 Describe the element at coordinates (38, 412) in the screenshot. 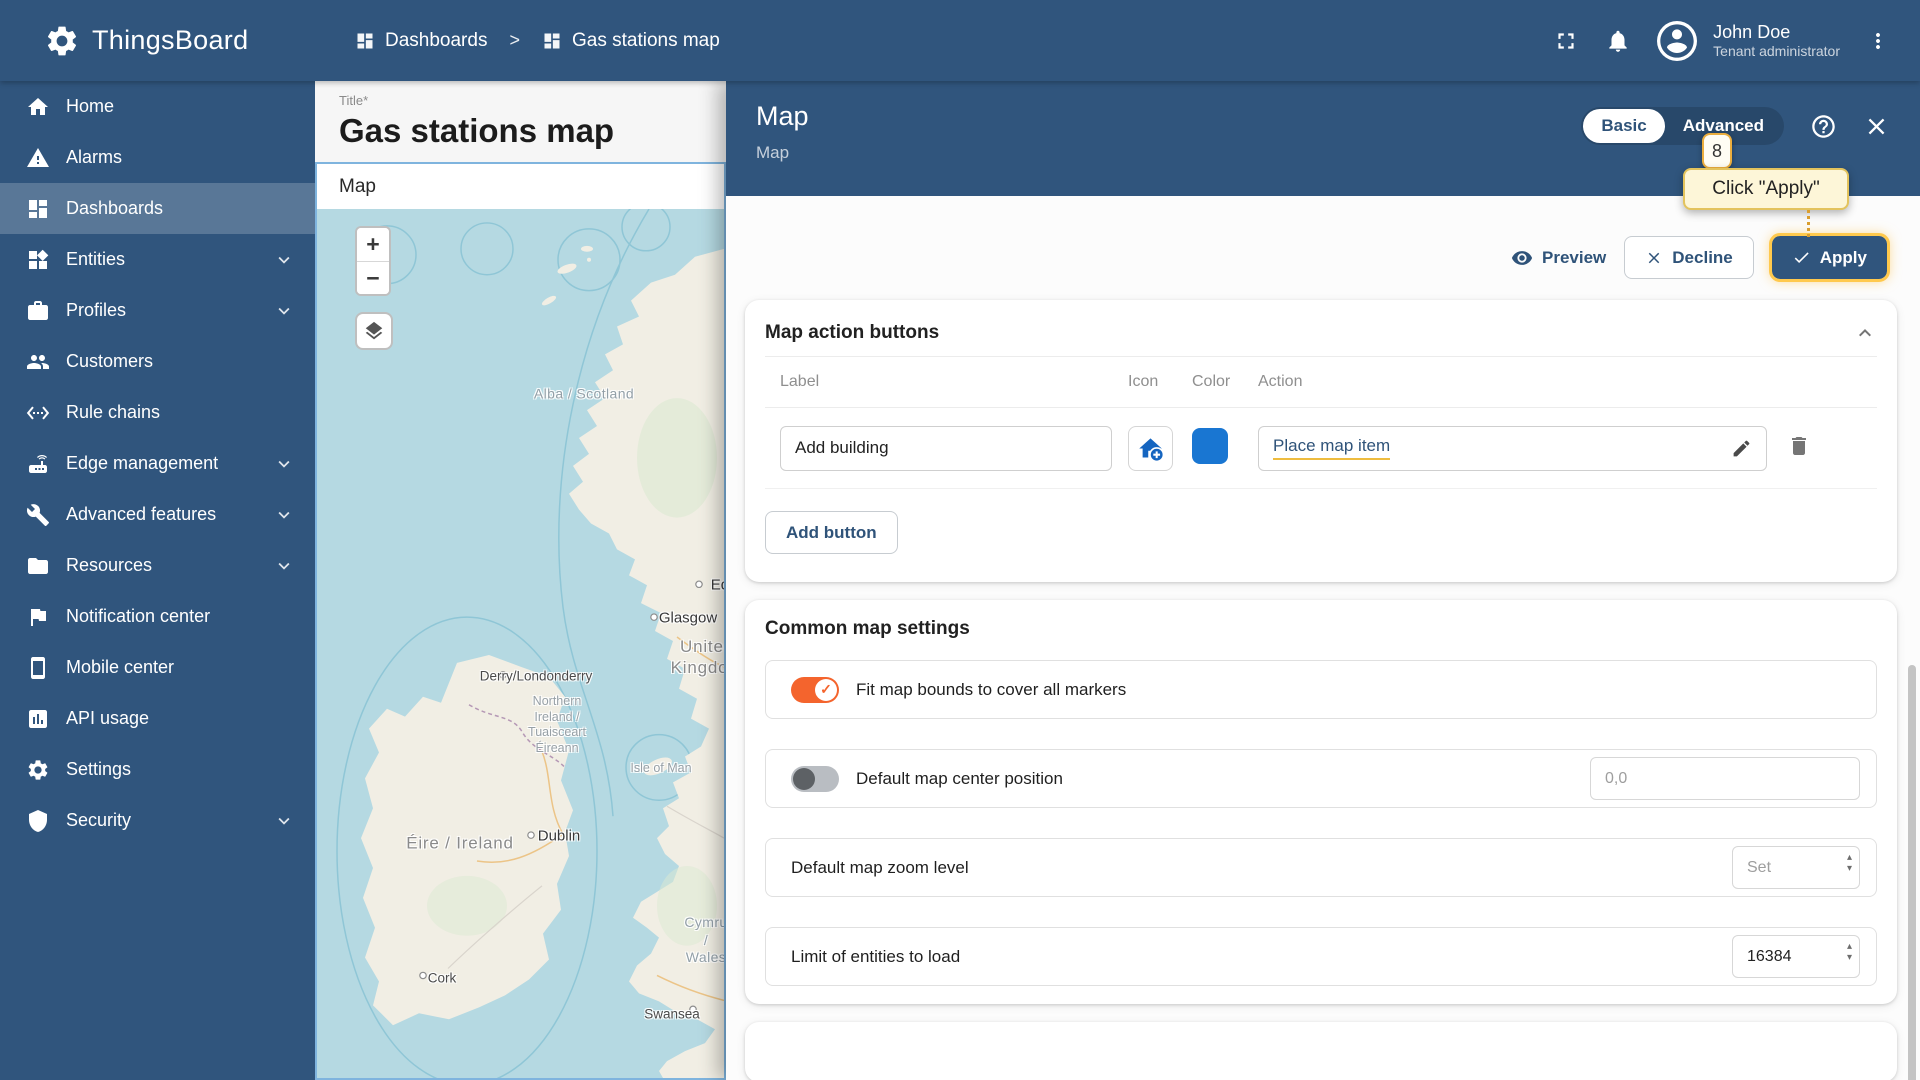

I see `rule-chains-icon` at that location.